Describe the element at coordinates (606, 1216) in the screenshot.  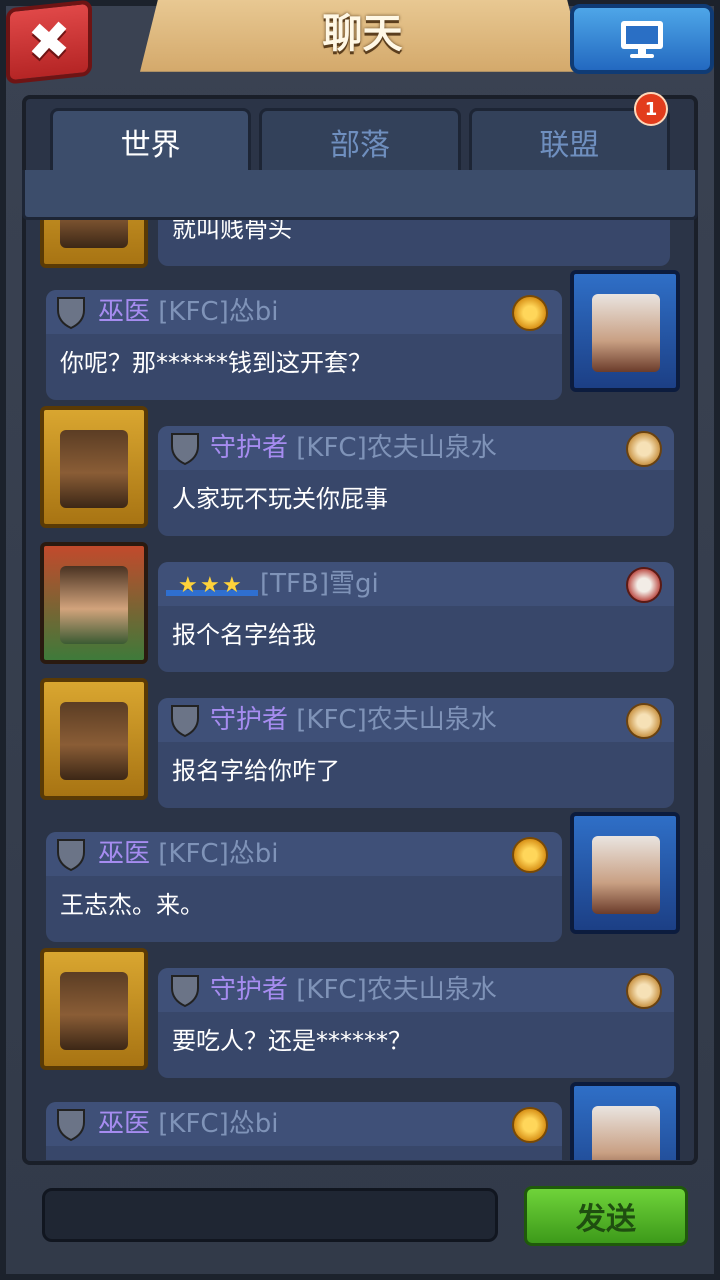
I see `send-button: 发送` at that location.